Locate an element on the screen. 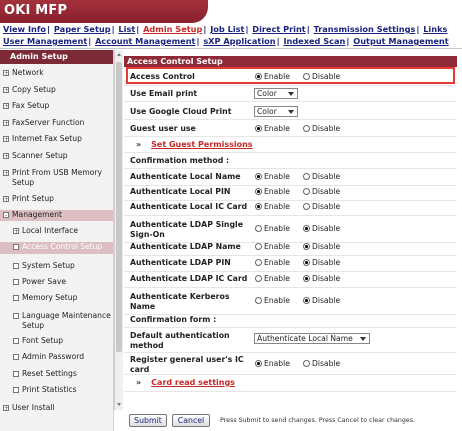  authenticate-local-ic-card-enable-radio: Enable is located at coordinates (272, 206).